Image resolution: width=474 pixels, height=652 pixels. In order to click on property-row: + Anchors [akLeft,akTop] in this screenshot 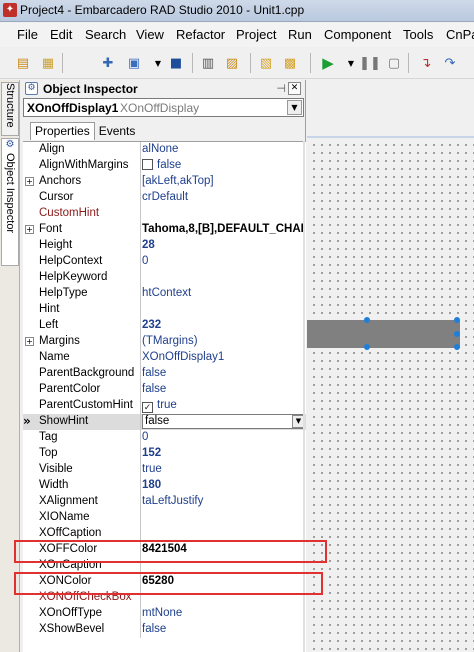, I will do `click(164, 182)`.